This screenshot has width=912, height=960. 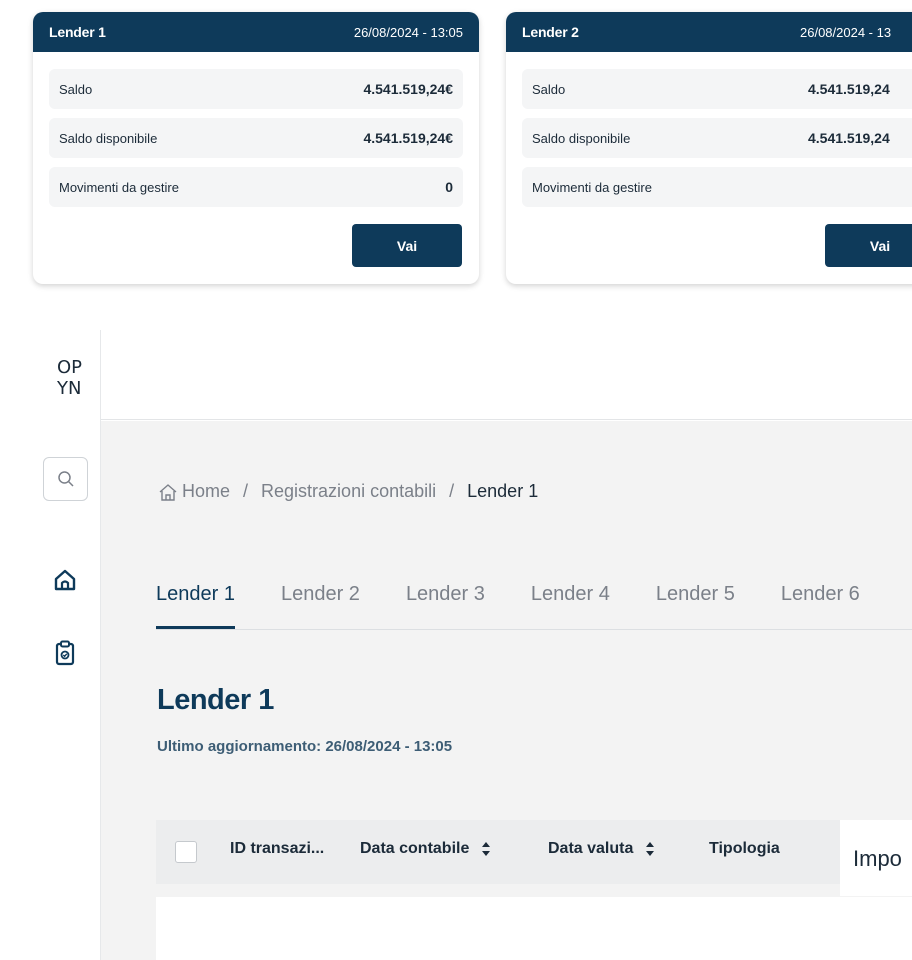 What do you see at coordinates (186, 852) in the screenshot?
I see `select-all-checkbox` at bounding box center [186, 852].